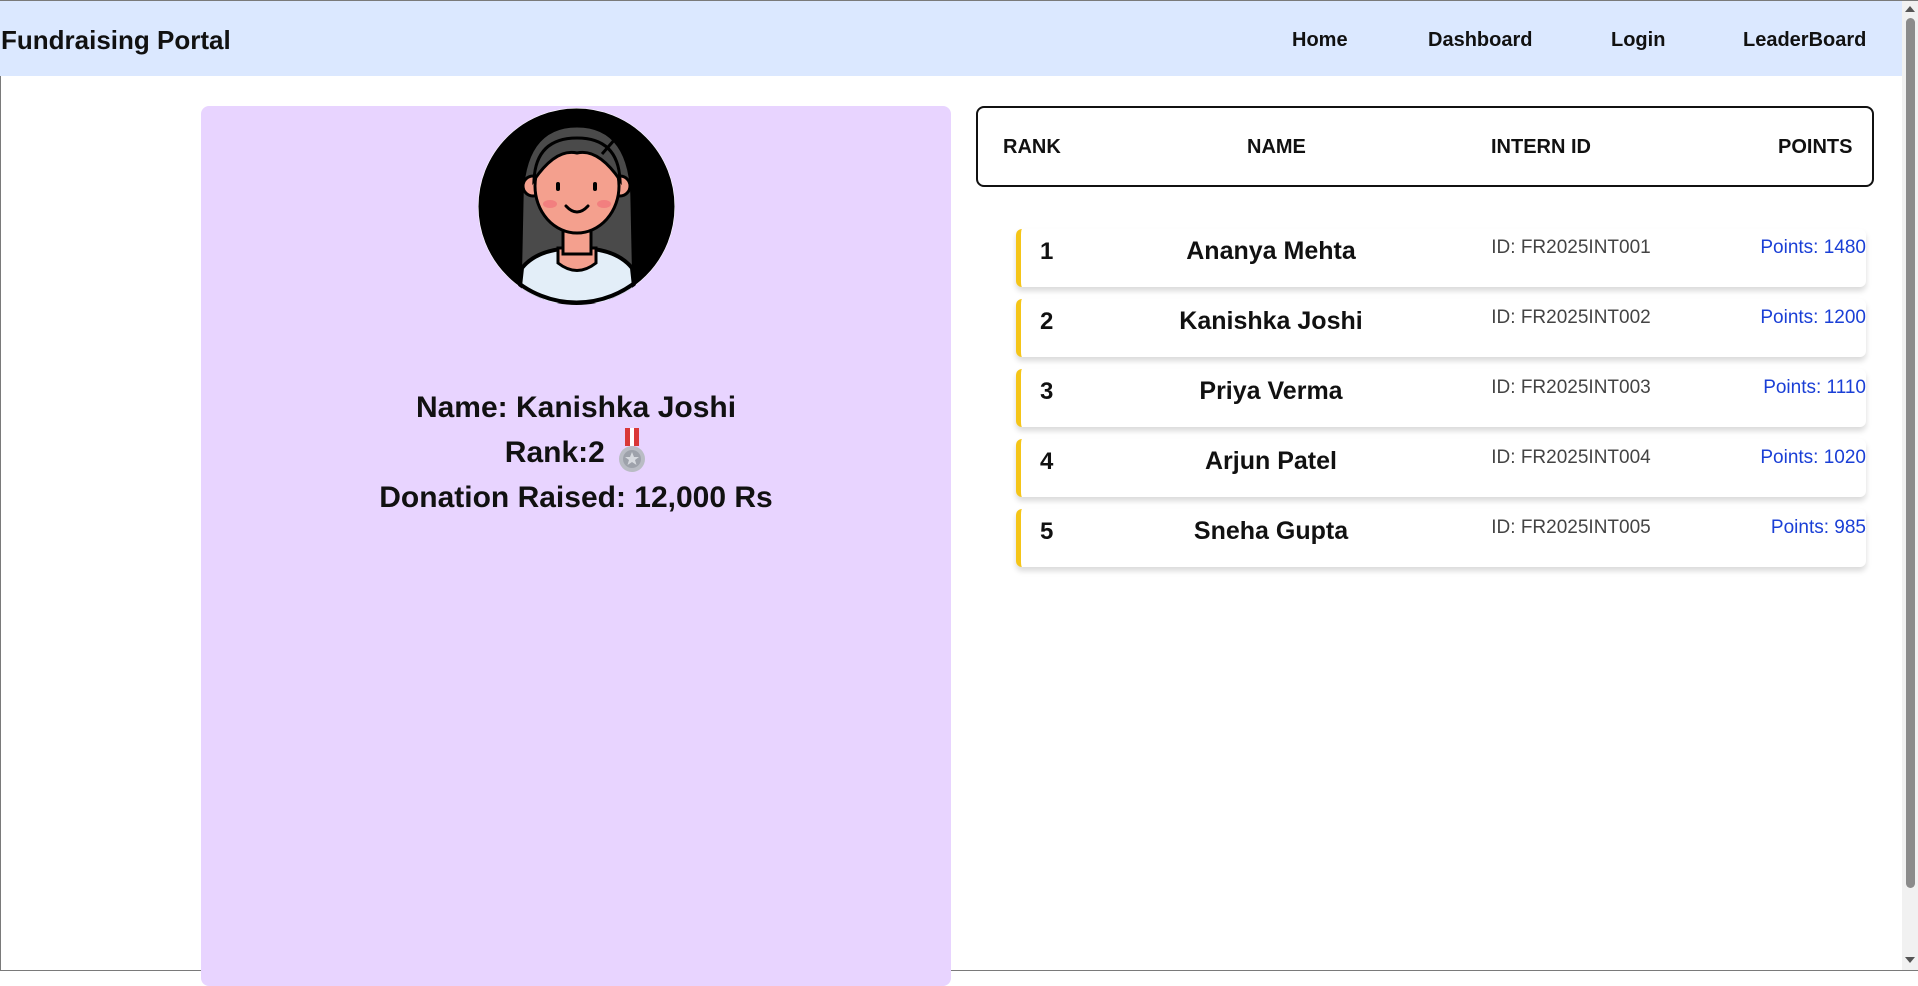 The height and width of the screenshot is (986, 1918). Describe the element at coordinates (1814, 388) in the screenshot. I see `row-points: Points: 1110` at that location.